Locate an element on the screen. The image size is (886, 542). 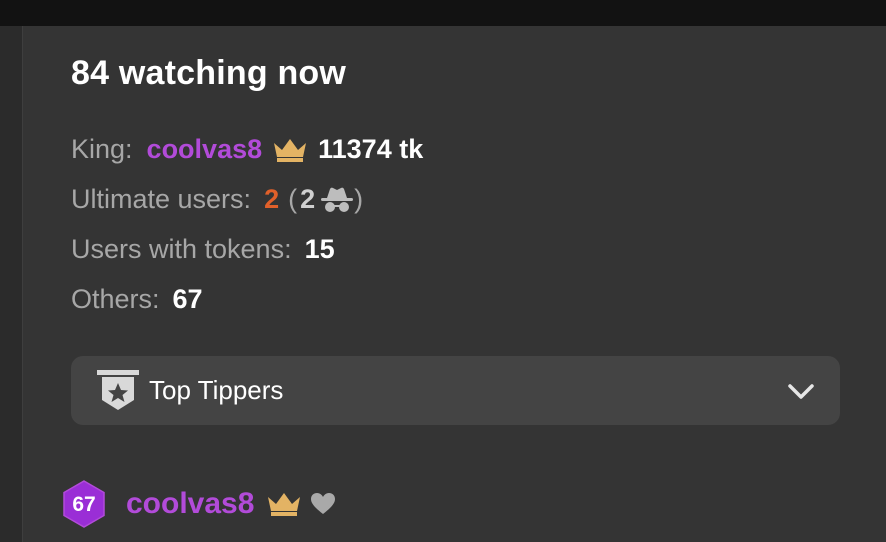
username-link: coolvas8 is located at coordinates (190, 504).